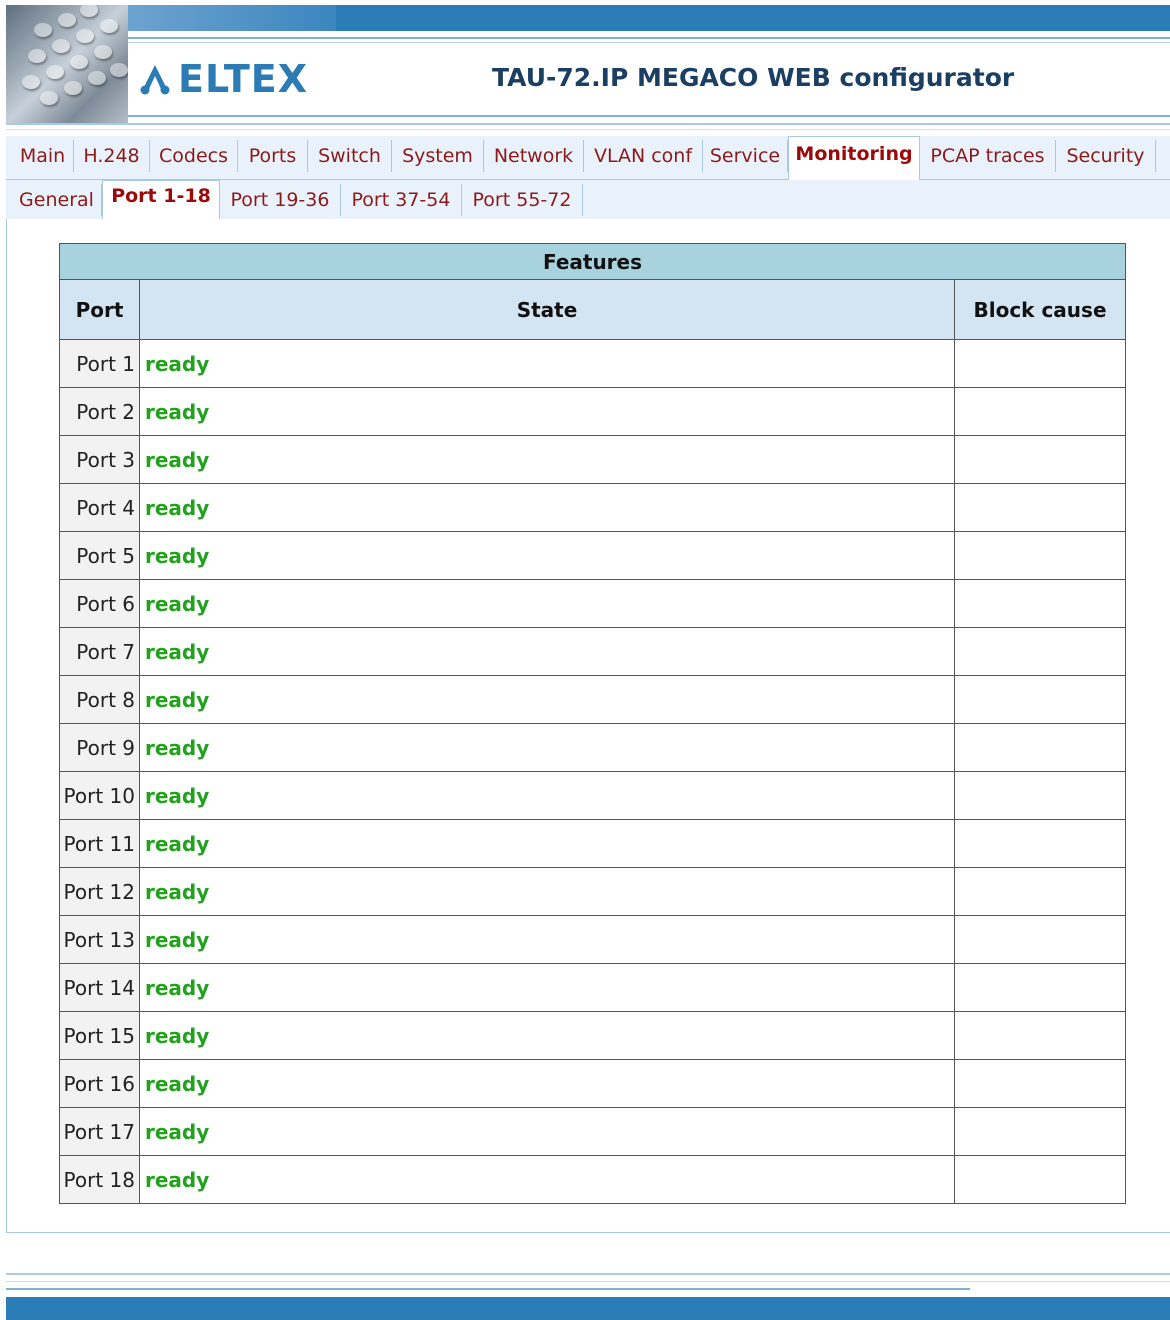 This screenshot has height=1320, width=1170. What do you see at coordinates (243, 79) in the screenshot?
I see `logo-text: ELTEX` at bounding box center [243, 79].